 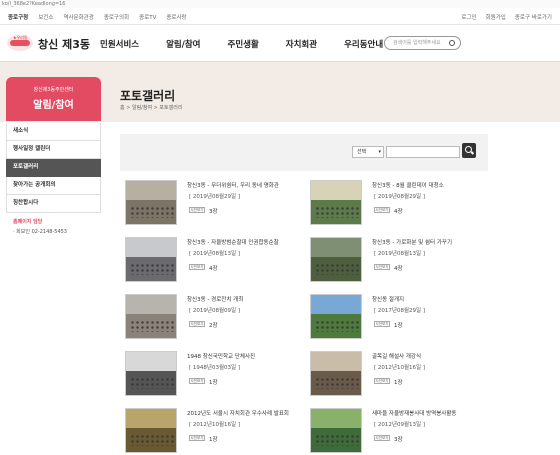 What do you see at coordinates (399, 425) in the screenshot?
I see `gallery-item-date: [ 2012년09월13일 ]` at bounding box center [399, 425].